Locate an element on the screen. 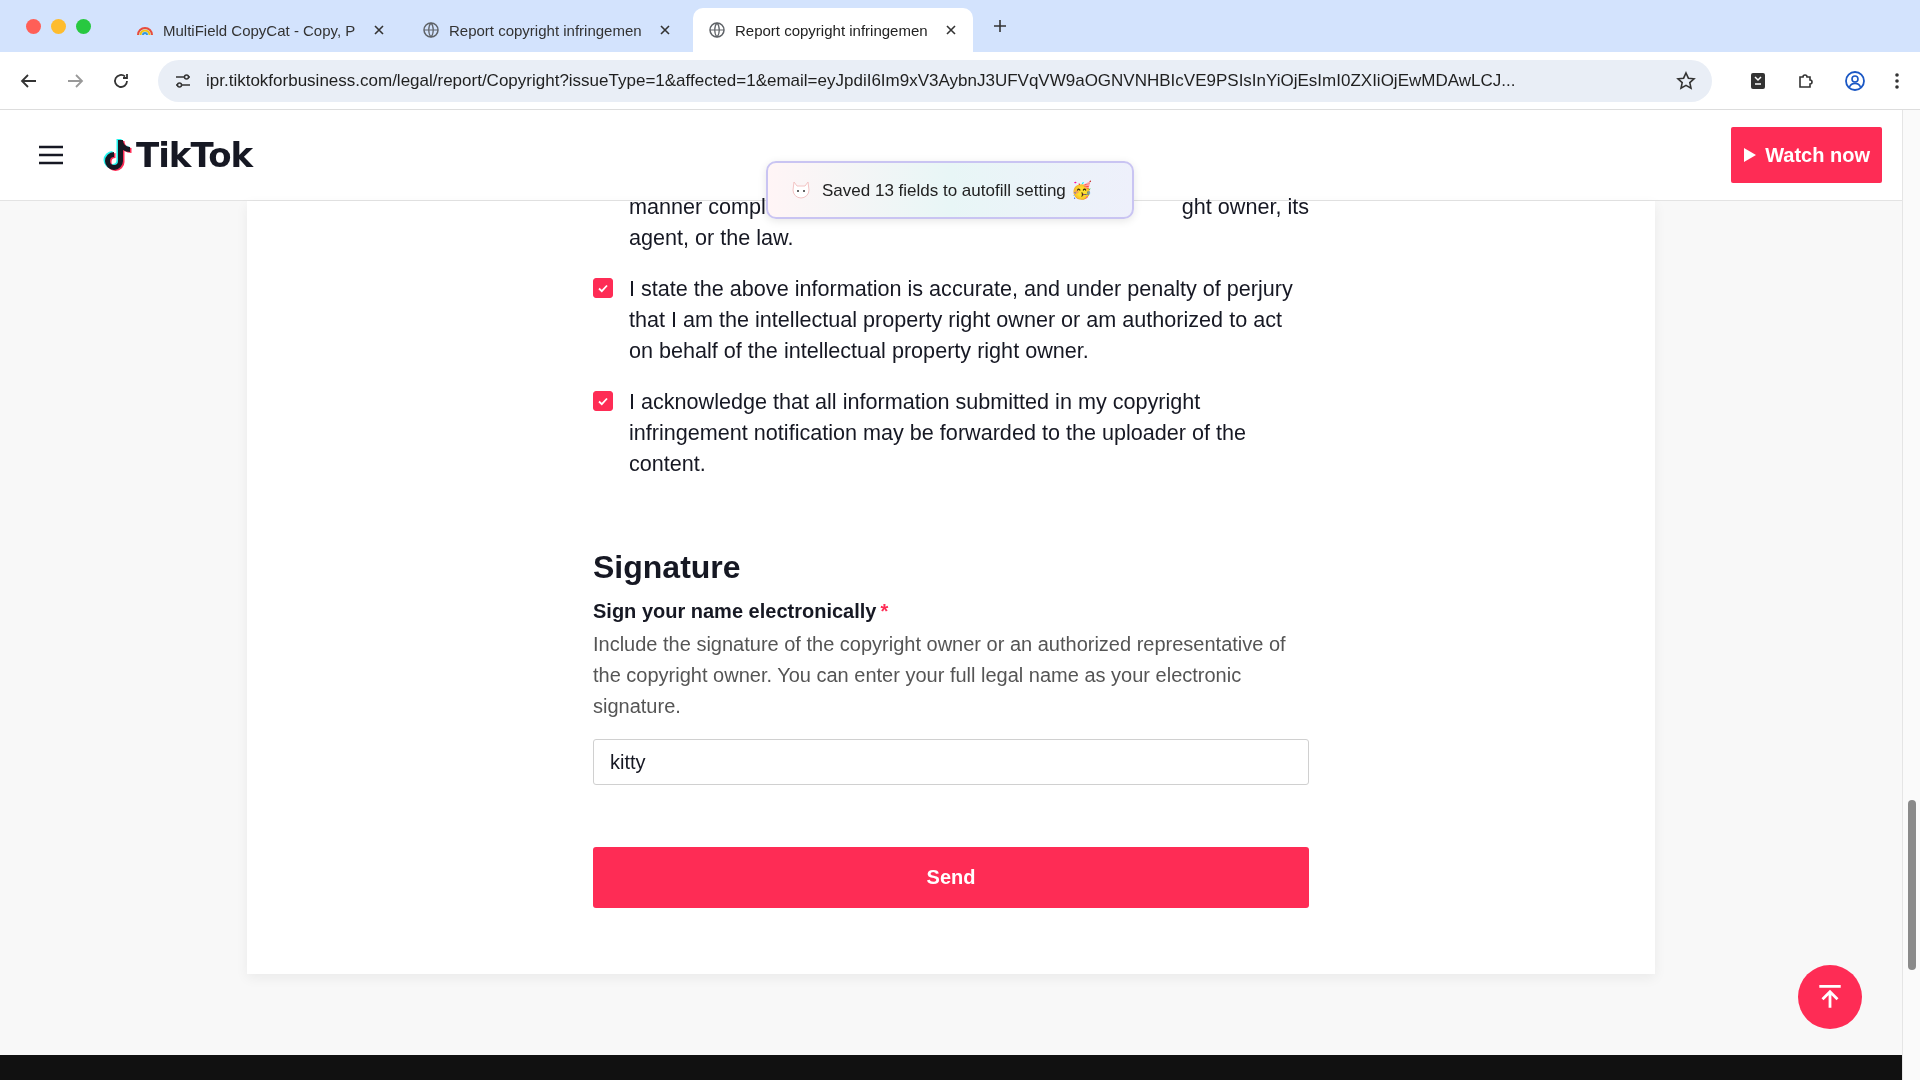 This screenshot has height=1080, width=1920. send-button: Send is located at coordinates (951, 877).